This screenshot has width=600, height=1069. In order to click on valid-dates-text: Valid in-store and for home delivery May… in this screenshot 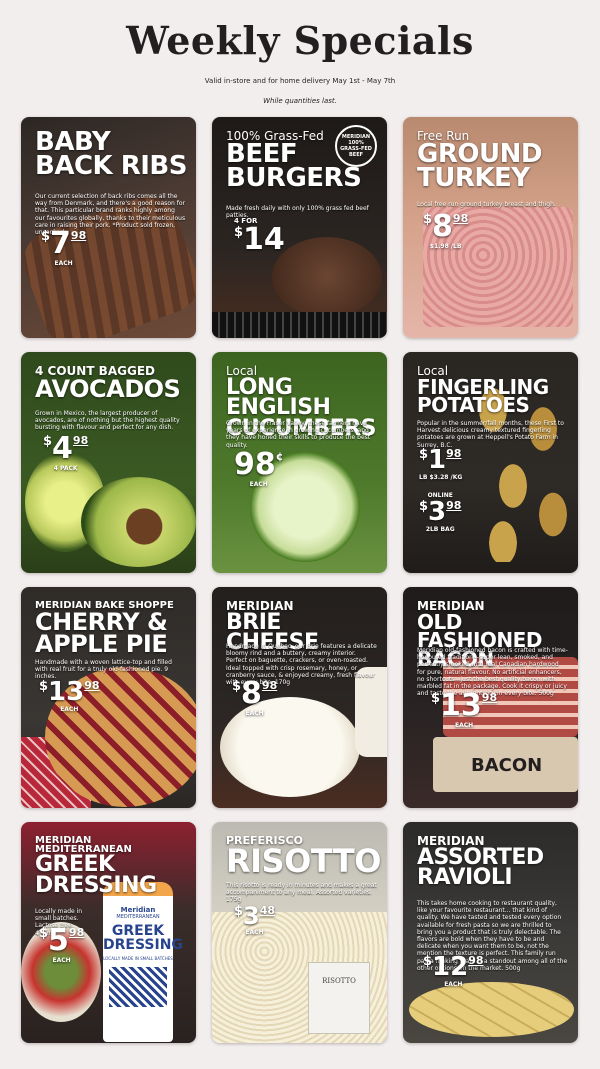, I will do `click(300, 81)`.